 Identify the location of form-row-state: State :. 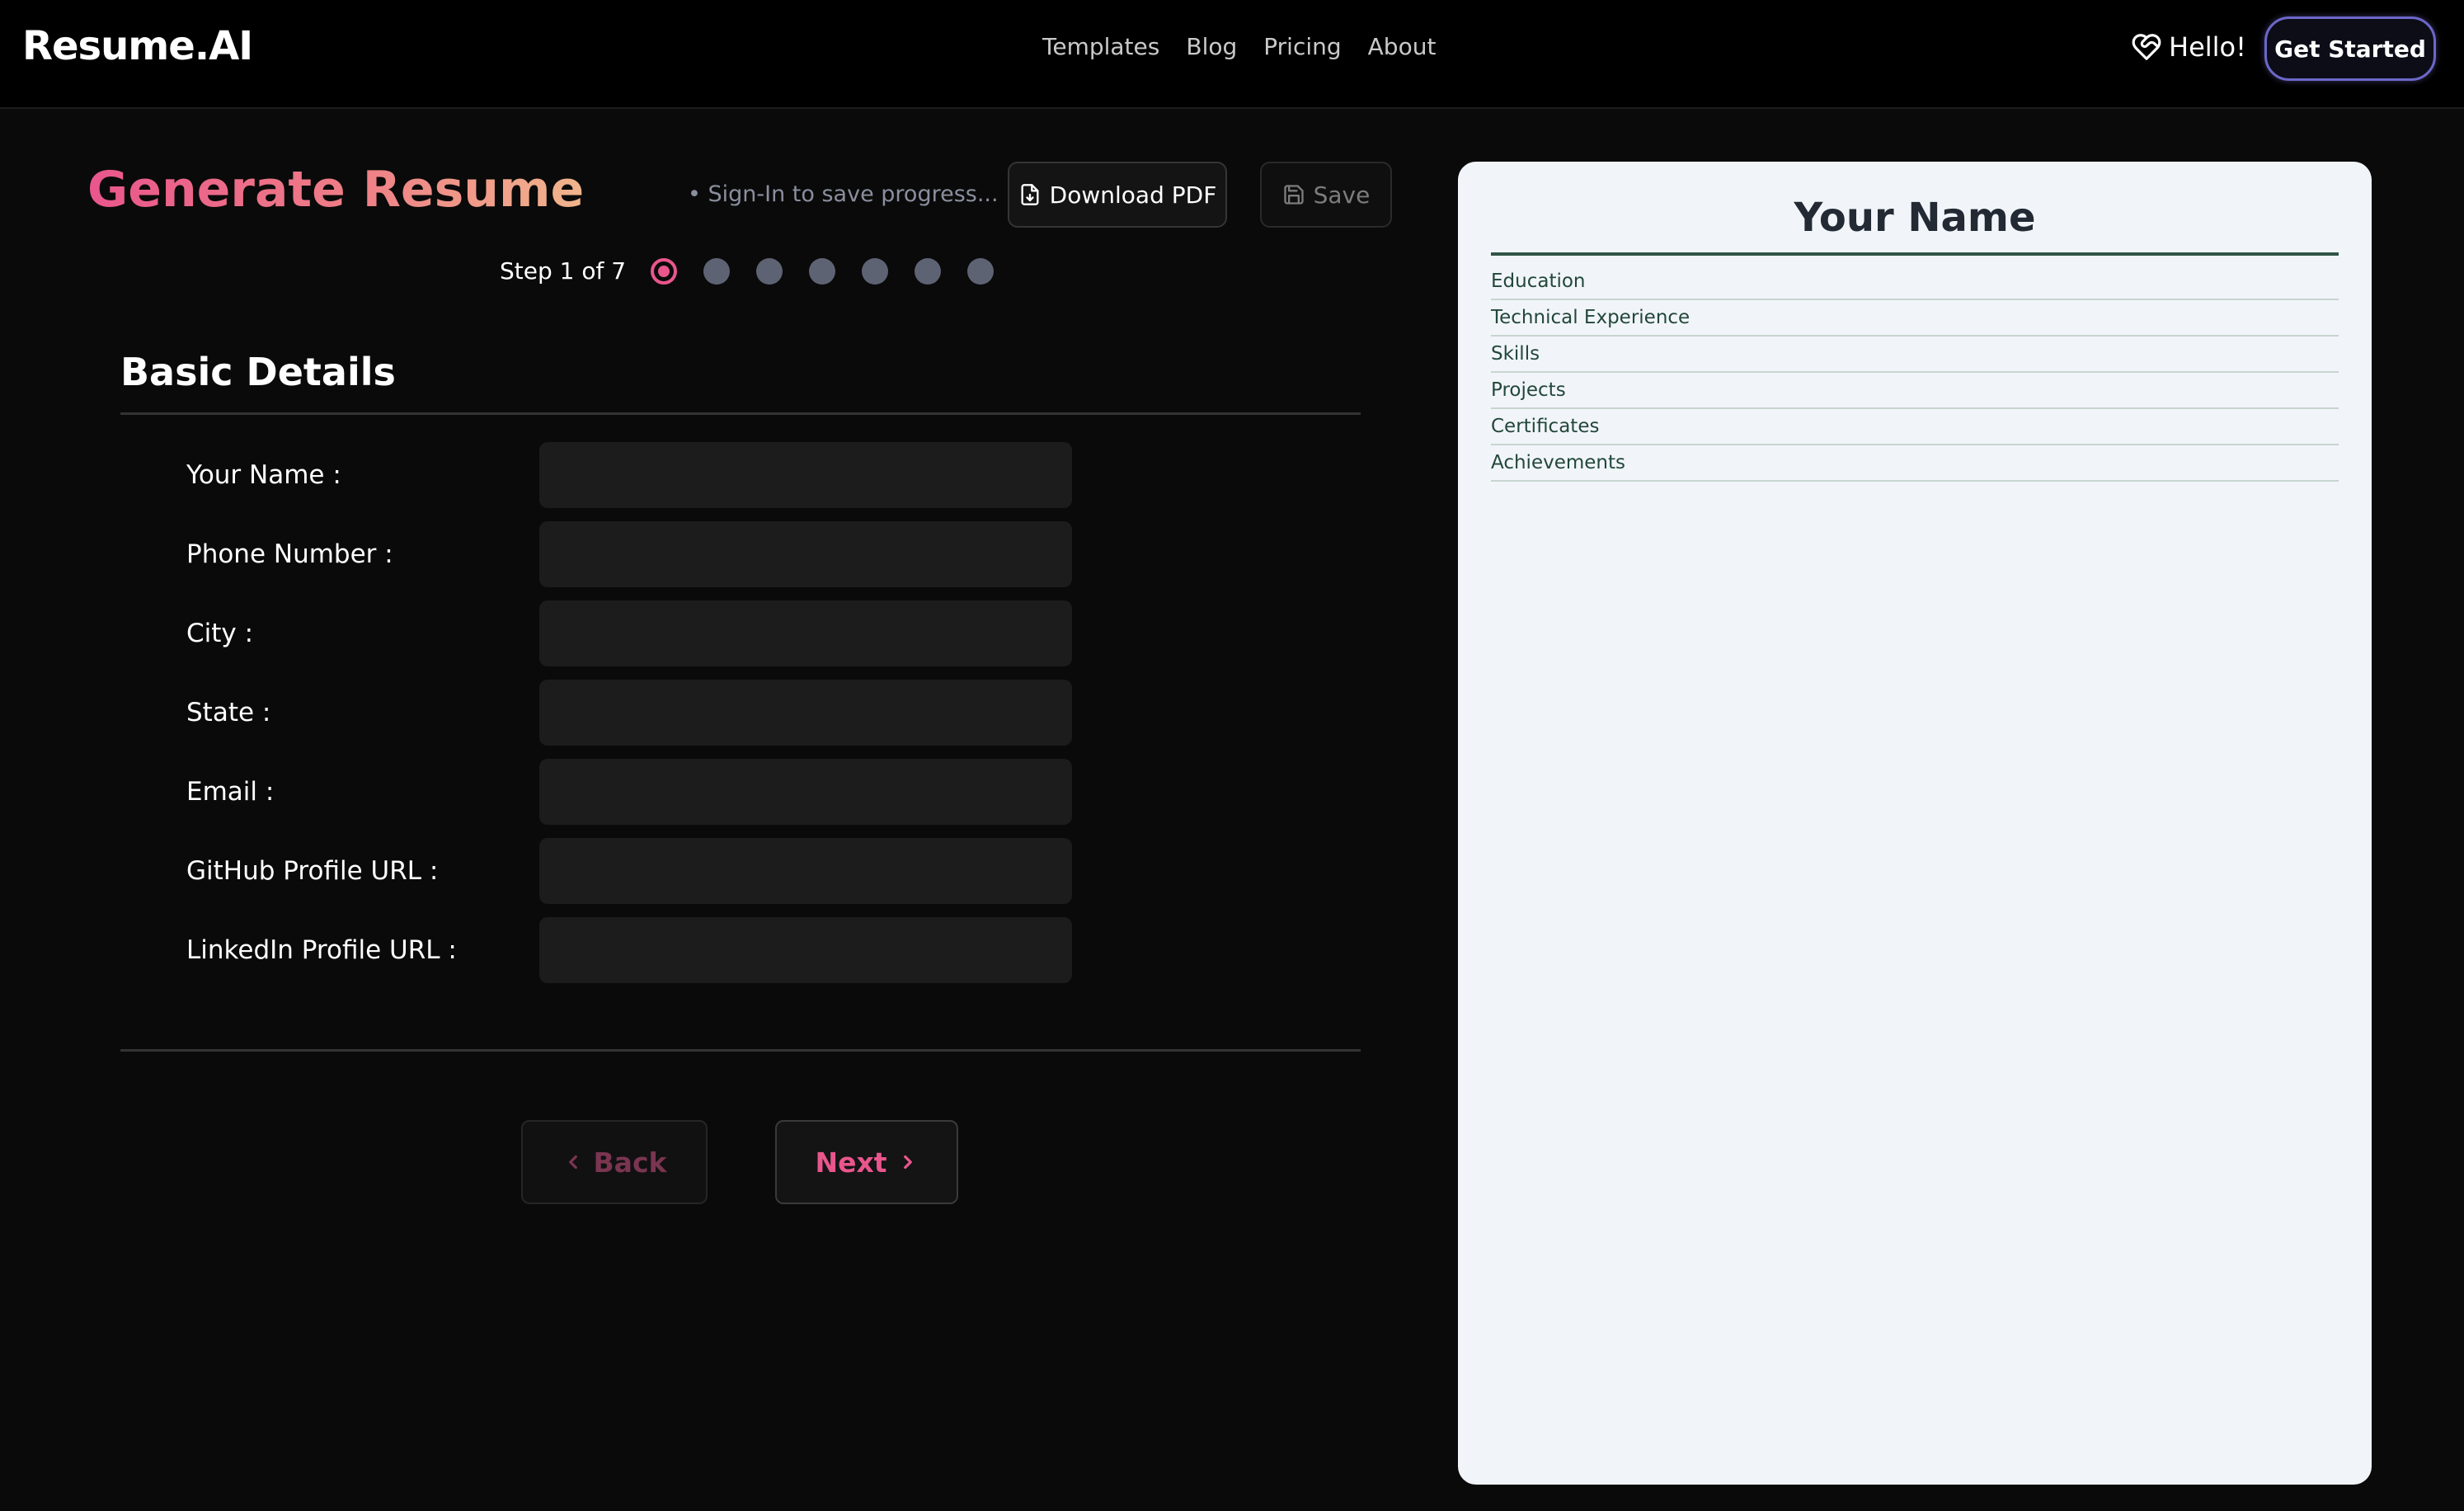
(629, 713).